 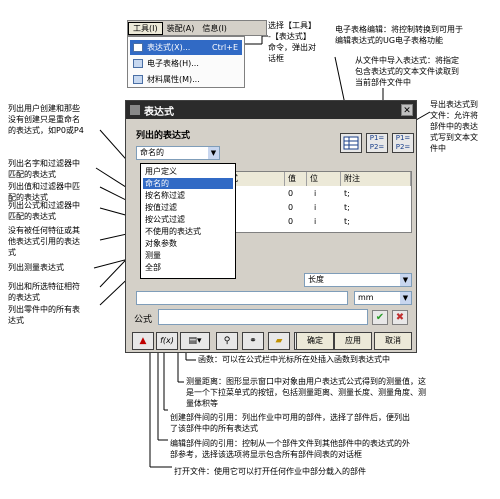 What do you see at coordinates (188, 183) in the screenshot?
I see `filter-option-selected: 命名的` at bounding box center [188, 183].